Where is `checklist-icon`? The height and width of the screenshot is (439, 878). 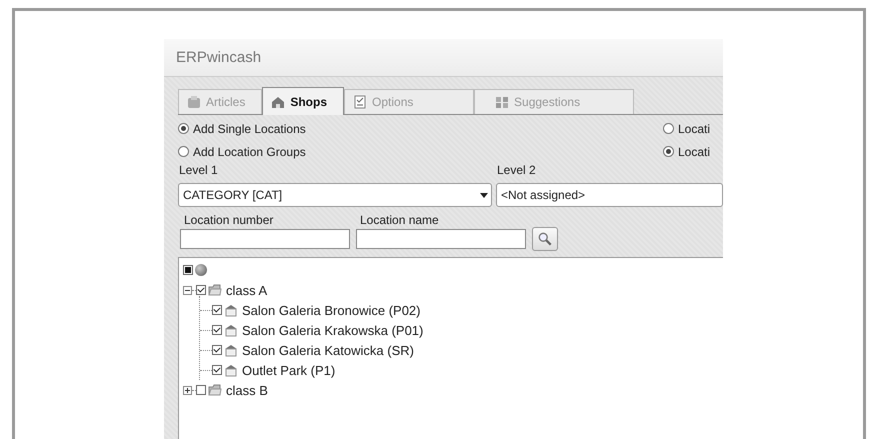 checklist-icon is located at coordinates (360, 102).